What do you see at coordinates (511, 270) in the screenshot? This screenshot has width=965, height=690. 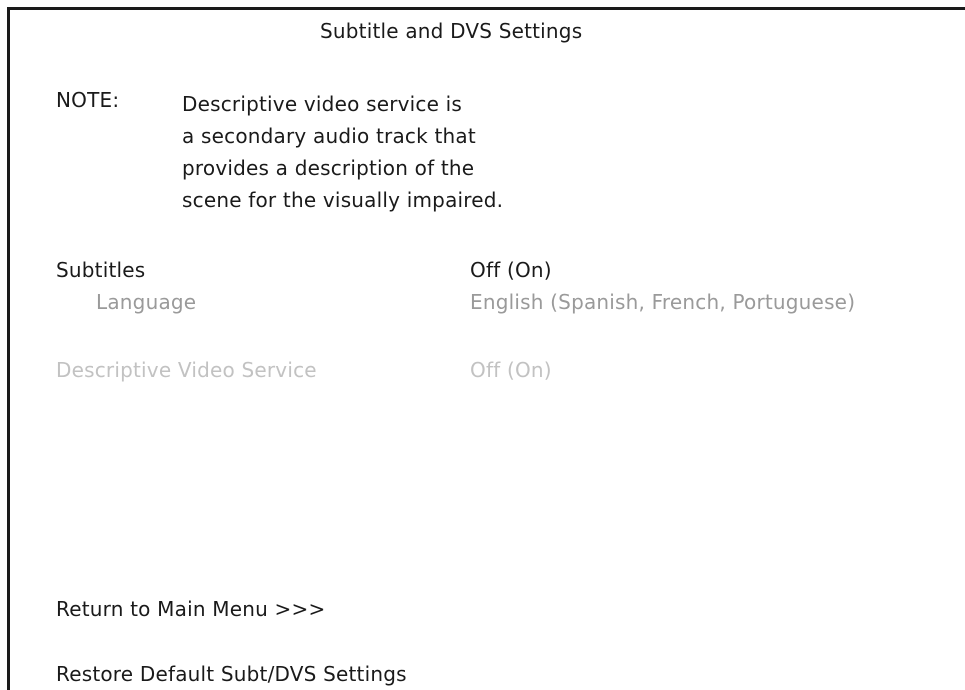 I see `subtitles-setting-value: Off (On)` at bounding box center [511, 270].